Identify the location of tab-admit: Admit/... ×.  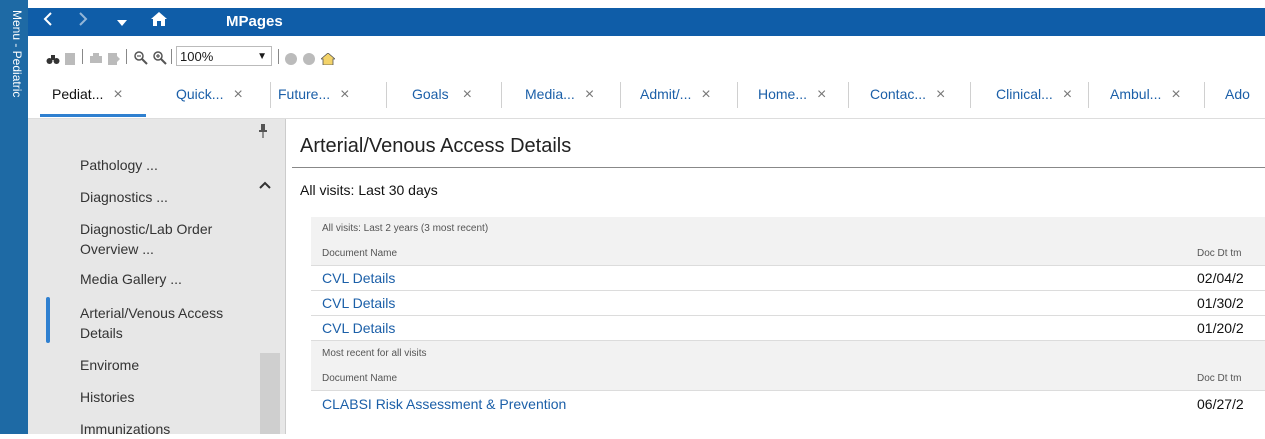
(675, 96).